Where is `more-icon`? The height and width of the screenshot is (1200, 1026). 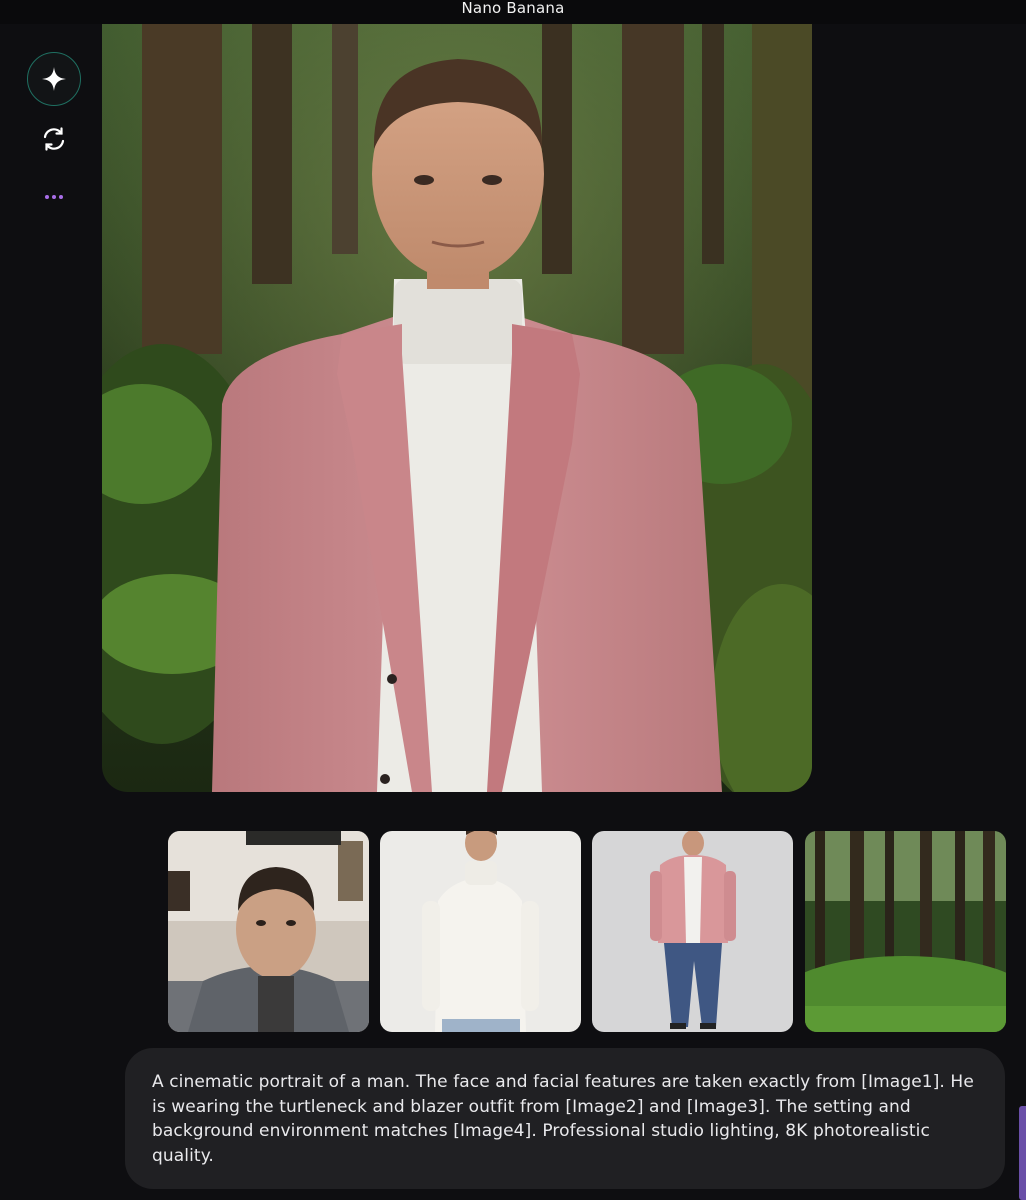 more-icon is located at coordinates (54, 197).